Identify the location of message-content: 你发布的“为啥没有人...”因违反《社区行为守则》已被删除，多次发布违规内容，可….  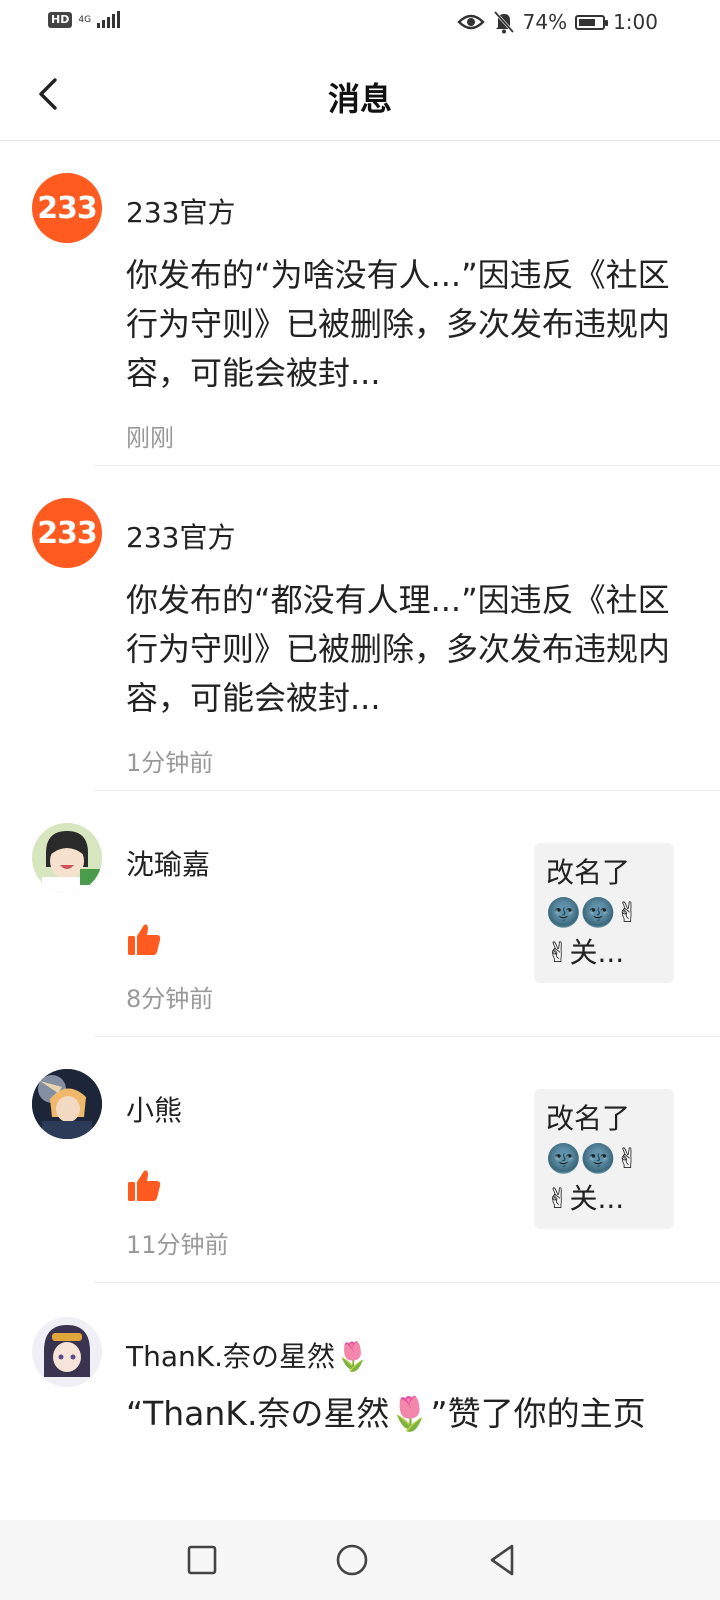
(398, 324).